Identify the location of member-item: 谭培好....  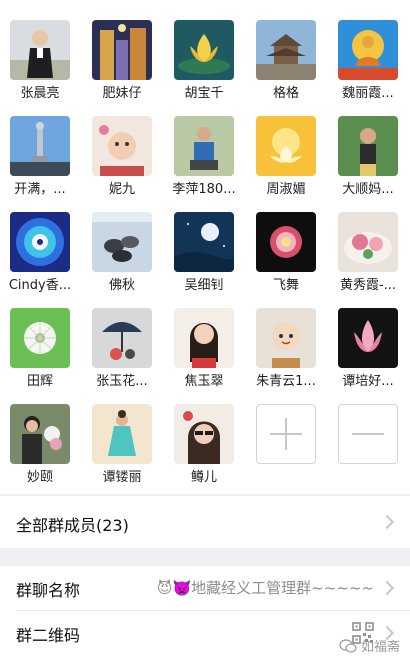
(368, 338).